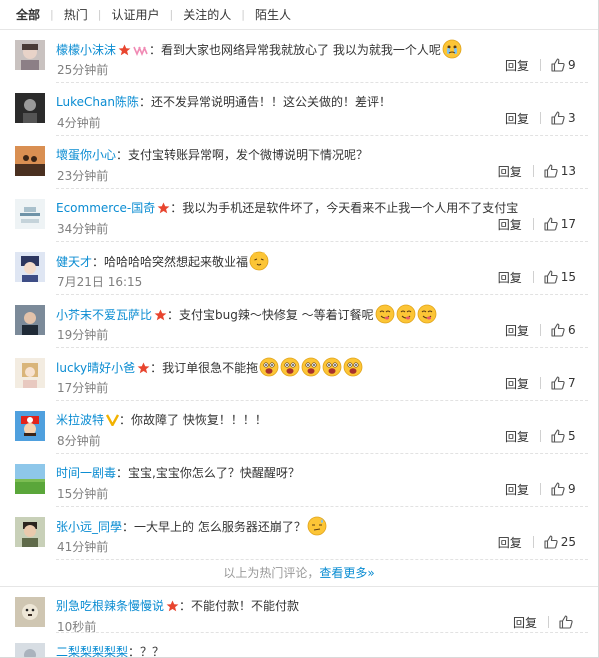 This screenshot has width=599, height=658. Describe the element at coordinates (110, 606) in the screenshot. I see `username-link: 别急吃根辣条慢慢说` at that location.